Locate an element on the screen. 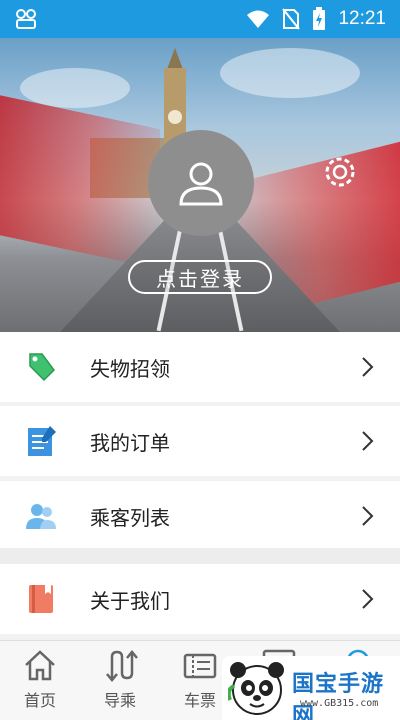 This screenshot has width=400, height=720. tab-label: 首页 is located at coordinates (39, 700).